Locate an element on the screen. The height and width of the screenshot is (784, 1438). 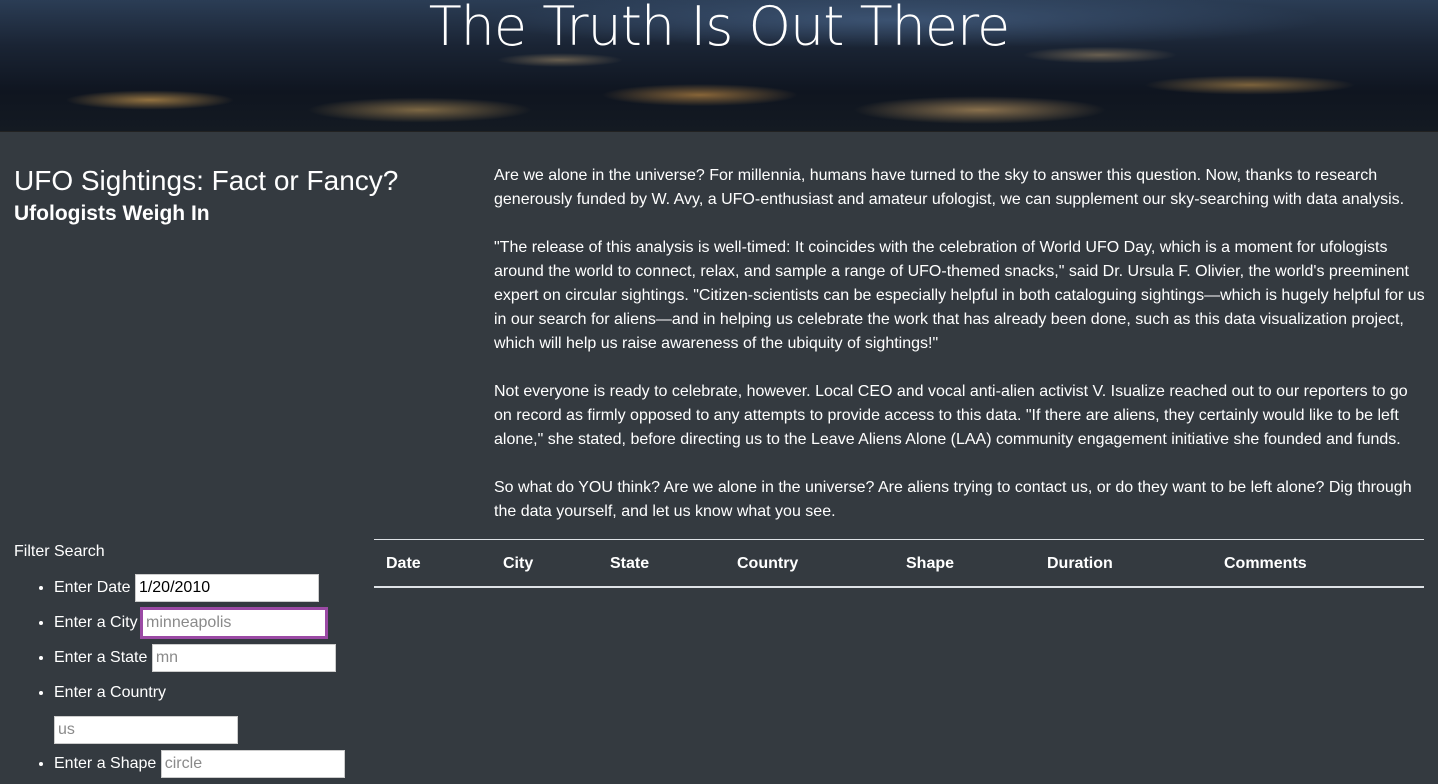
shape-input is located at coordinates (252, 763).